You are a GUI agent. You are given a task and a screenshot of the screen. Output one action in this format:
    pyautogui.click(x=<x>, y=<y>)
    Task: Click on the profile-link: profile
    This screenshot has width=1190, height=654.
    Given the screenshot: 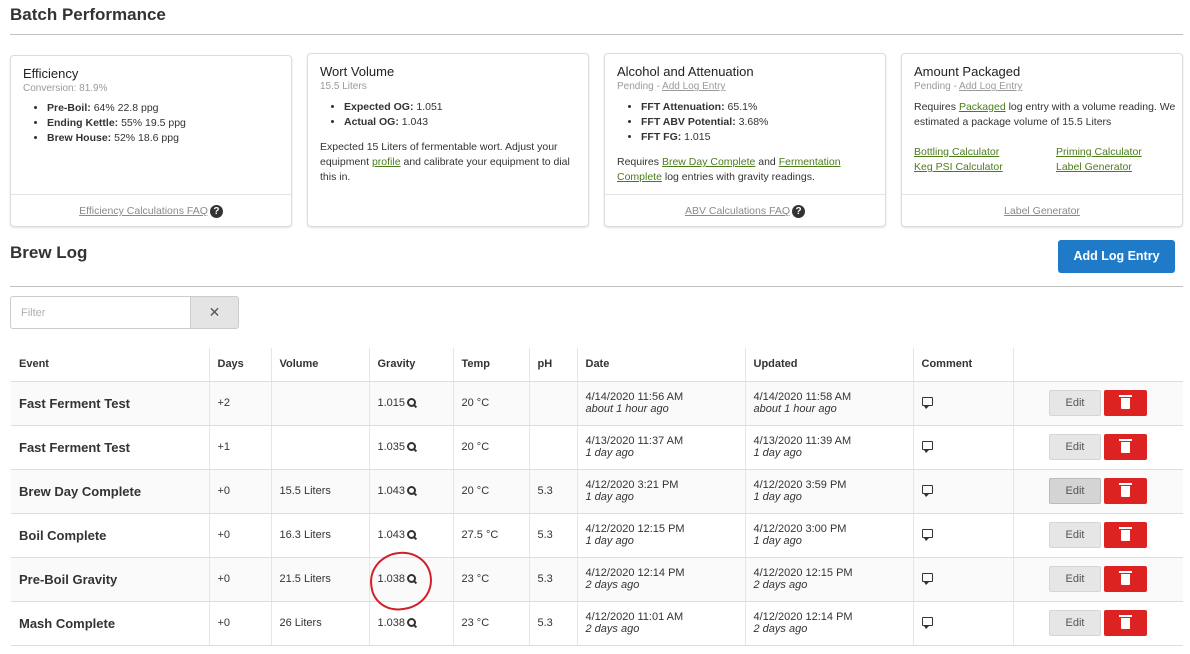 What is the action you would take?
    pyautogui.click(x=386, y=162)
    